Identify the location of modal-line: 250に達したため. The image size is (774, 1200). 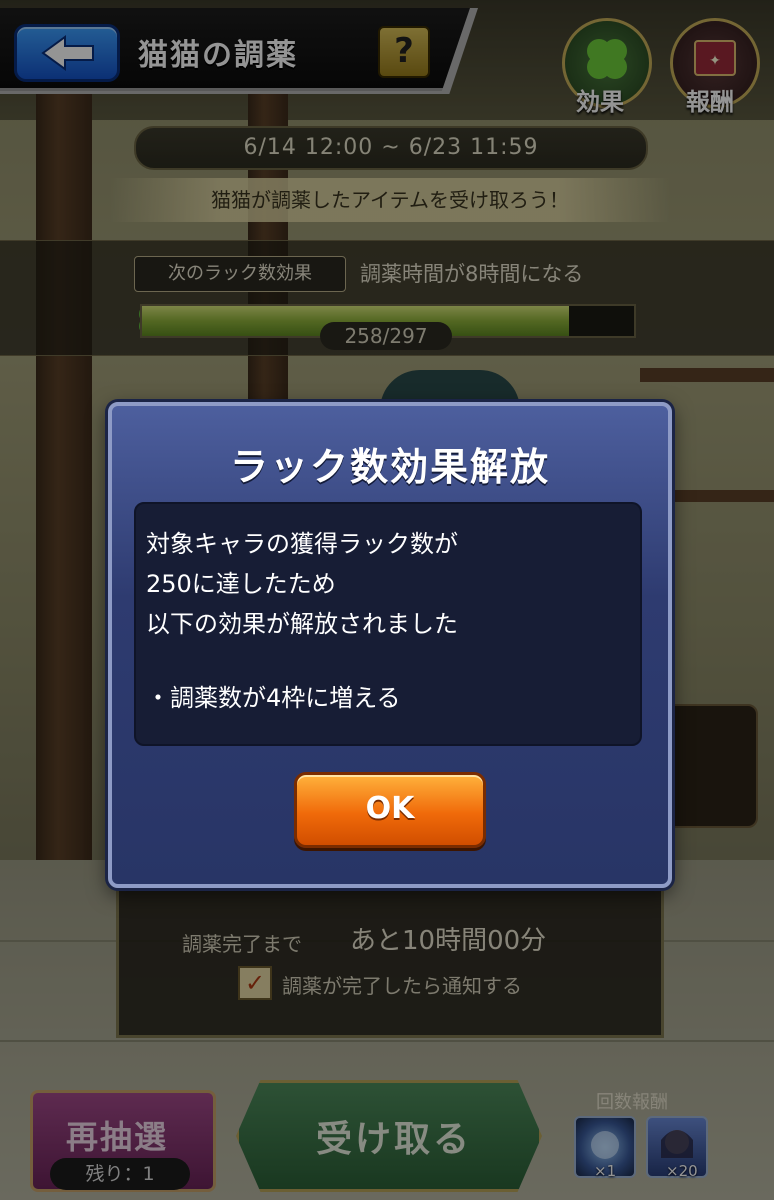
(241, 584).